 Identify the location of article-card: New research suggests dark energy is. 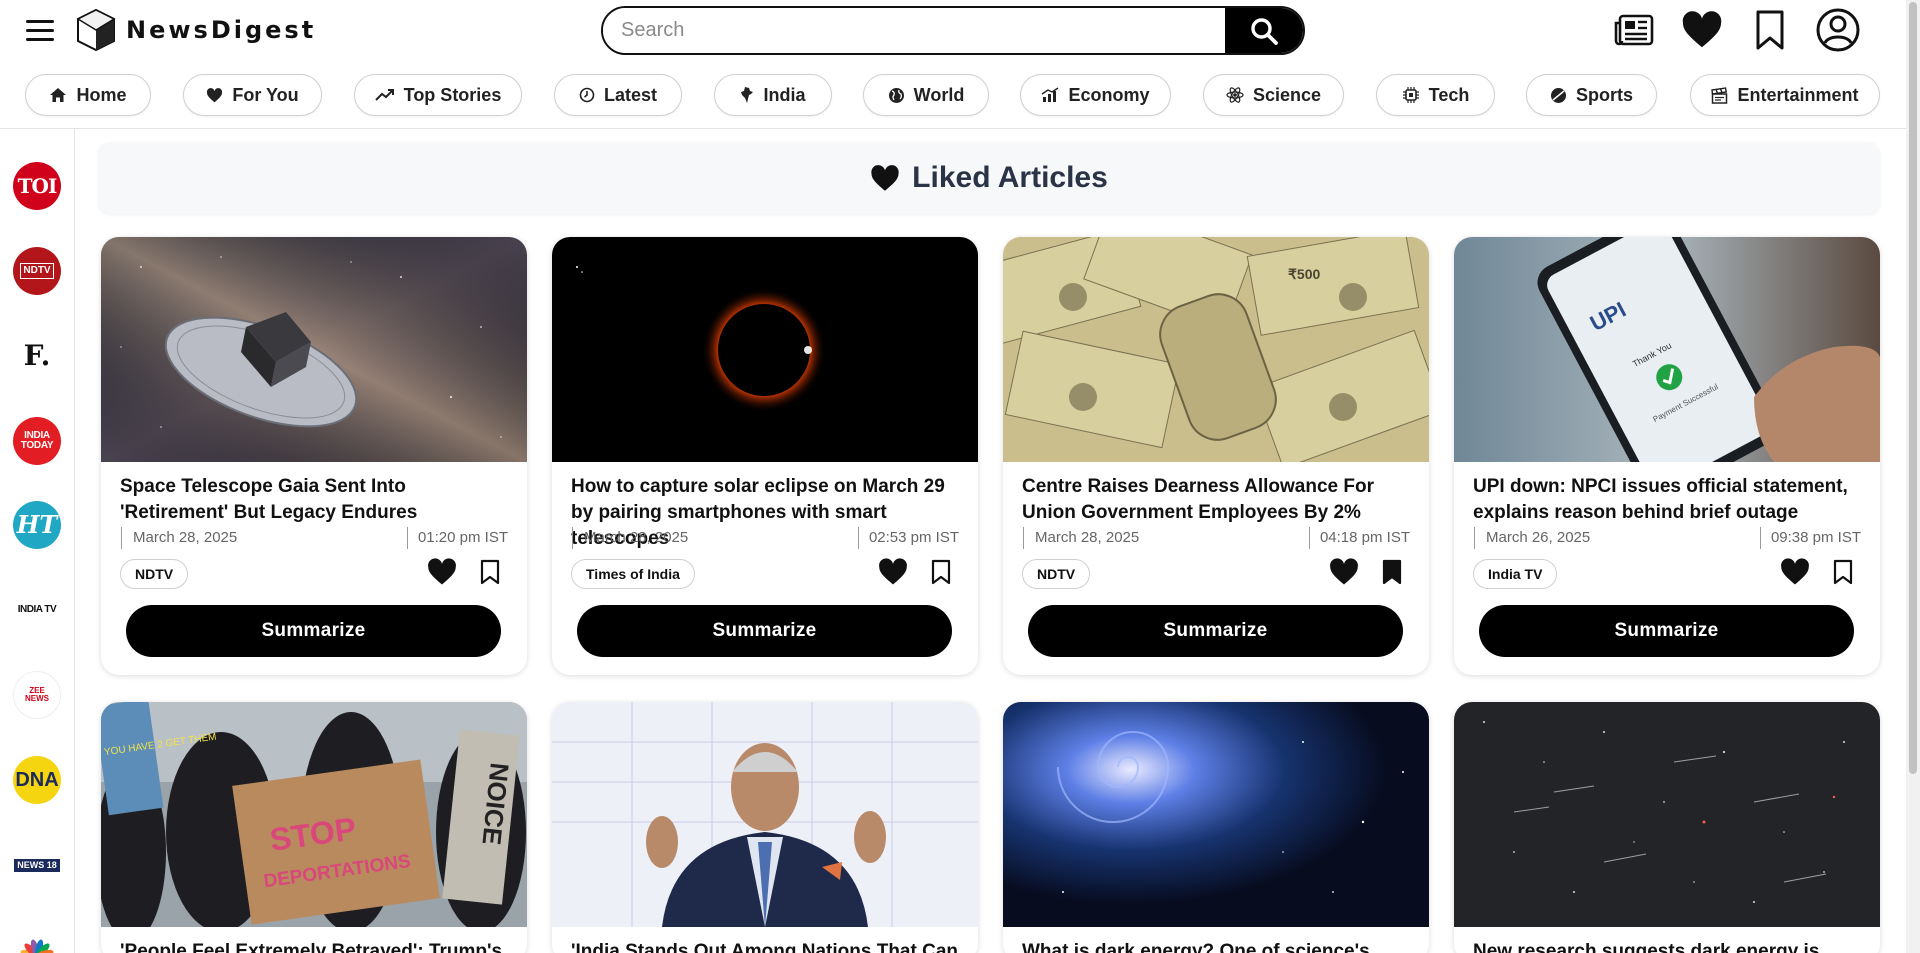
(1667, 827).